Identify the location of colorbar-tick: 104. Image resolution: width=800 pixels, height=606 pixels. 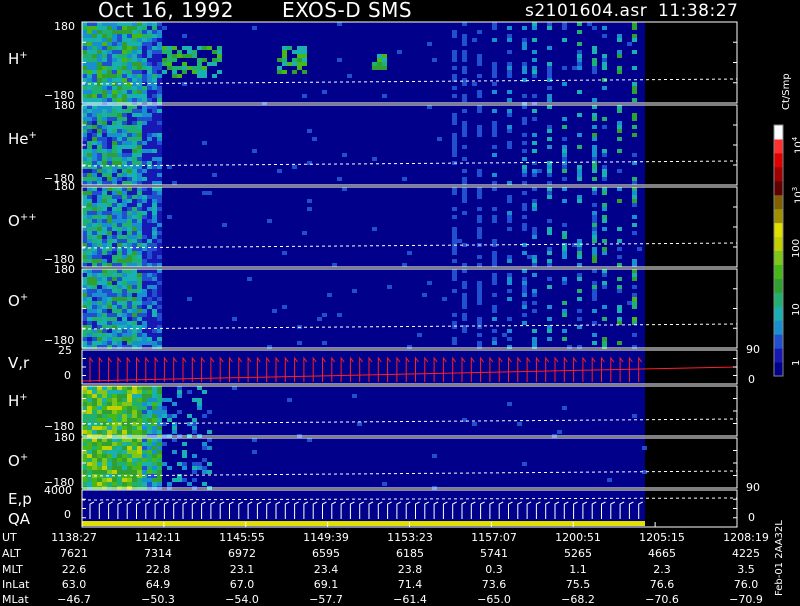
(795, 145).